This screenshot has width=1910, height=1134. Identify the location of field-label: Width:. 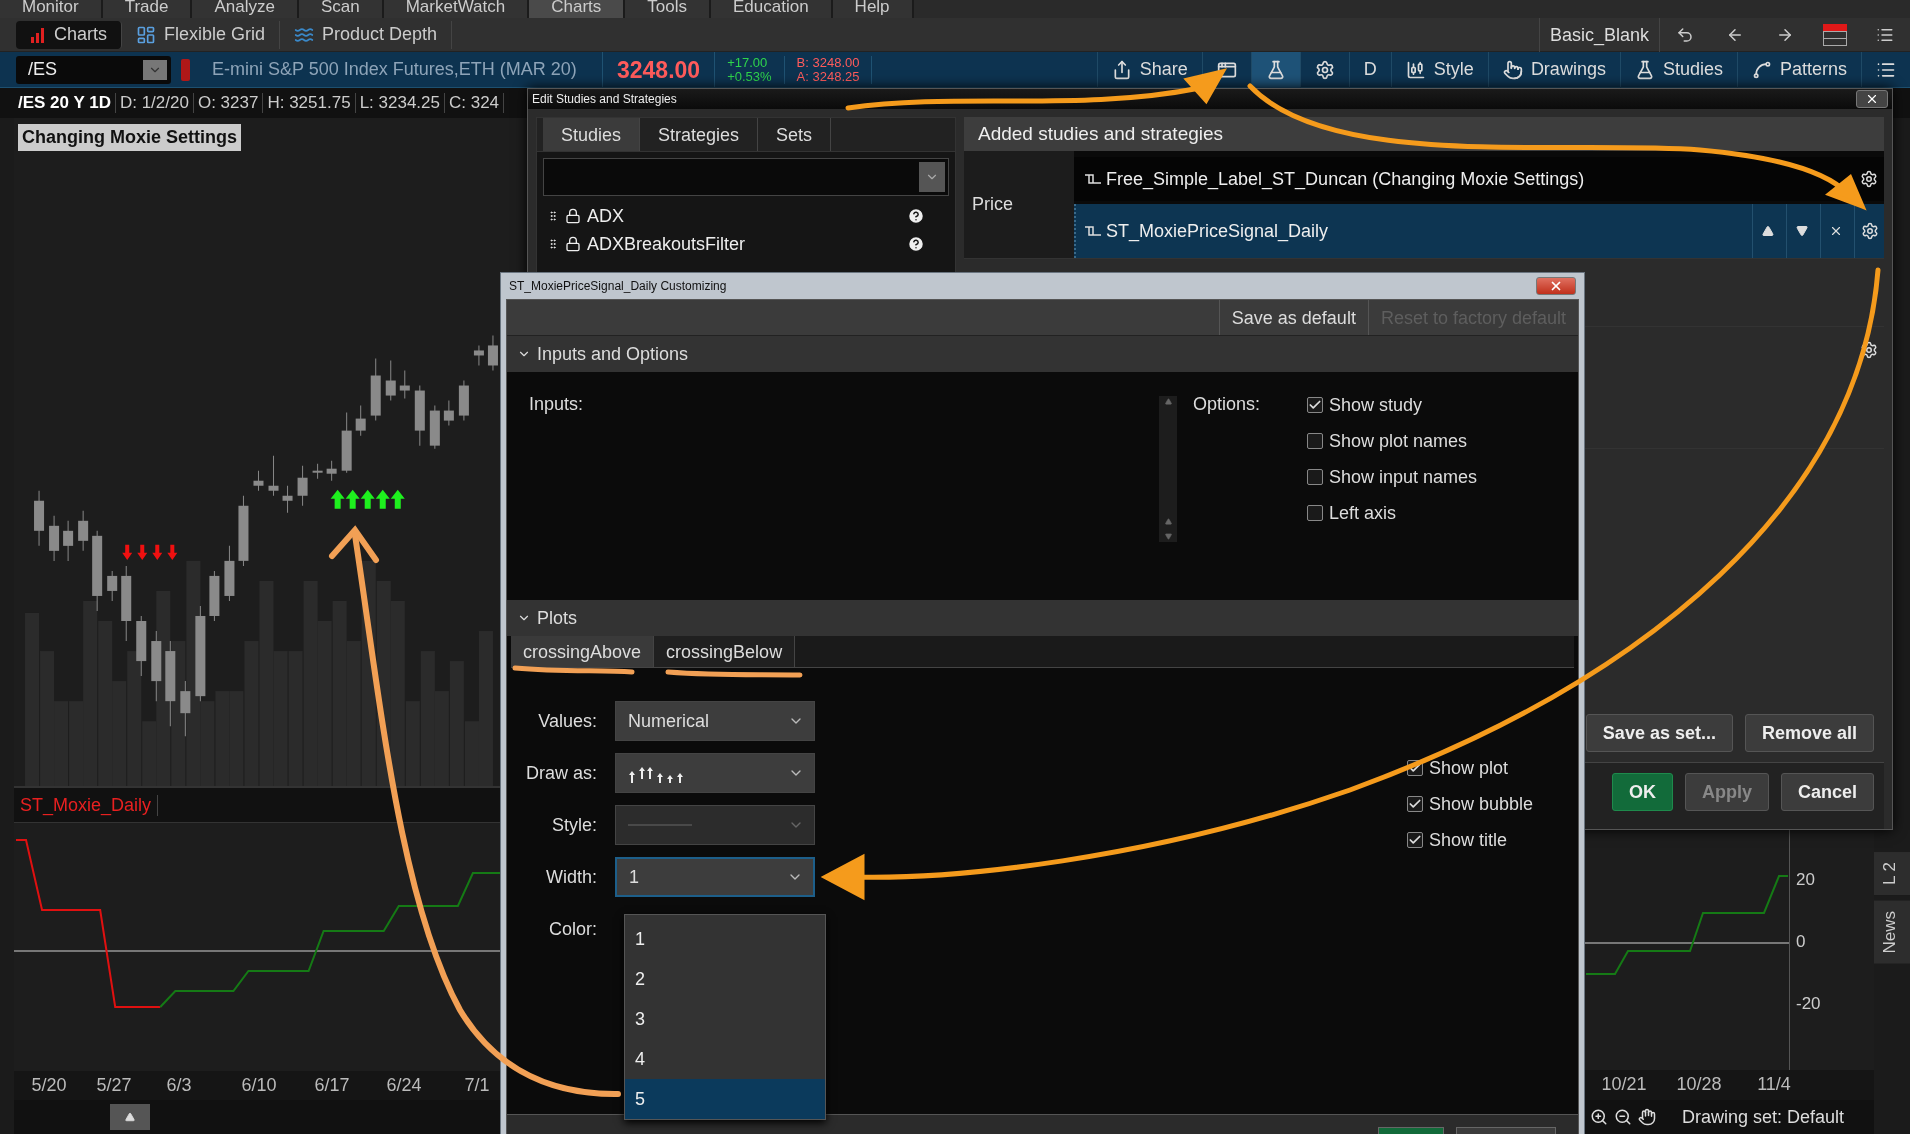
(571, 877).